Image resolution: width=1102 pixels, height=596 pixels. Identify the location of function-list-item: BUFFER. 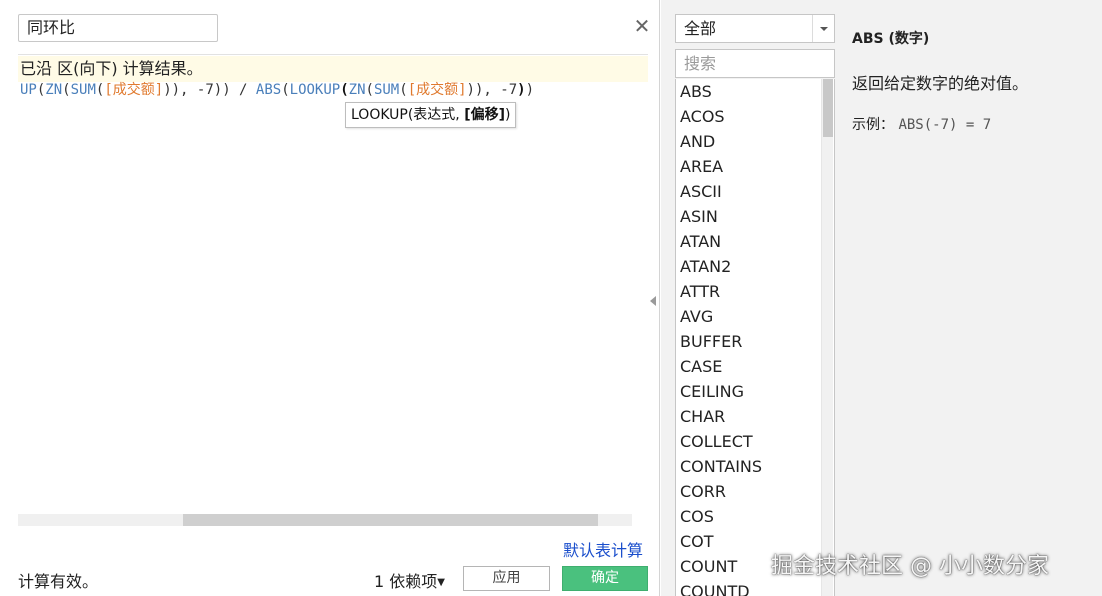
(755, 341).